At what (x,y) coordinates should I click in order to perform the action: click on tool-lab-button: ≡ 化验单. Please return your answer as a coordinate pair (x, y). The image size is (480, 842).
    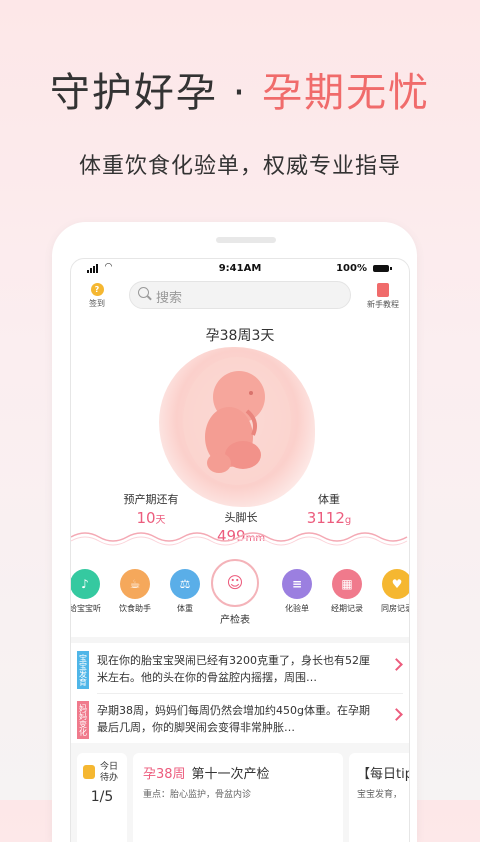
    Looking at the image, I should click on (297, 591).